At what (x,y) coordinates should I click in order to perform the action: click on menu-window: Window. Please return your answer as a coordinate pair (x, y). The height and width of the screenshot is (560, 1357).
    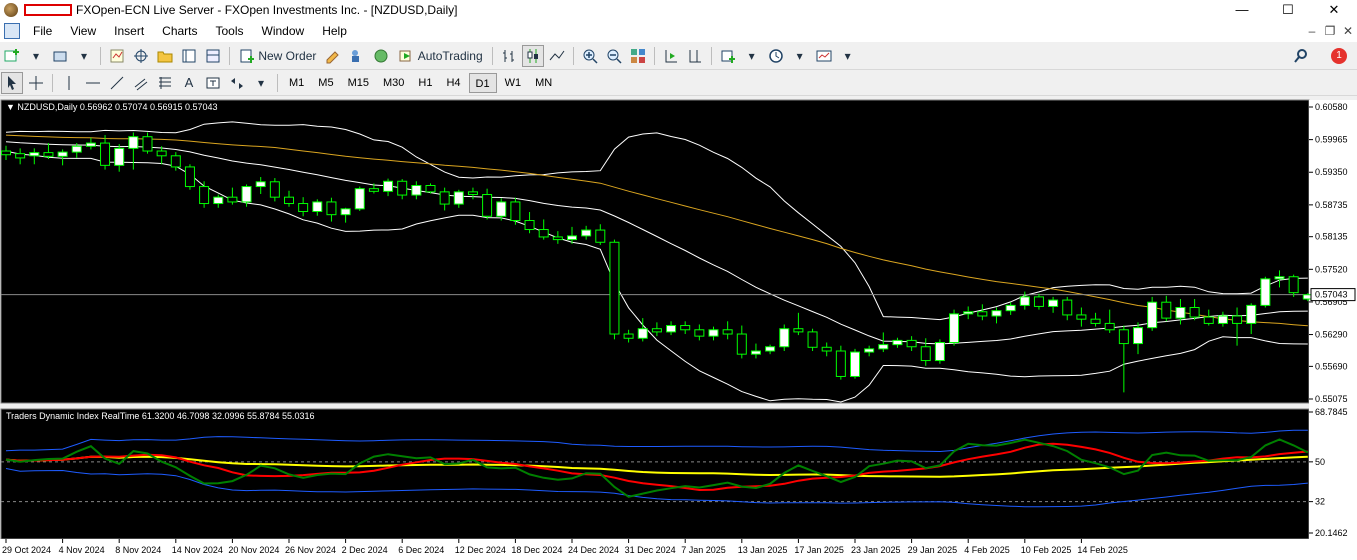
    Looking at the image, I should click on (283, 31).